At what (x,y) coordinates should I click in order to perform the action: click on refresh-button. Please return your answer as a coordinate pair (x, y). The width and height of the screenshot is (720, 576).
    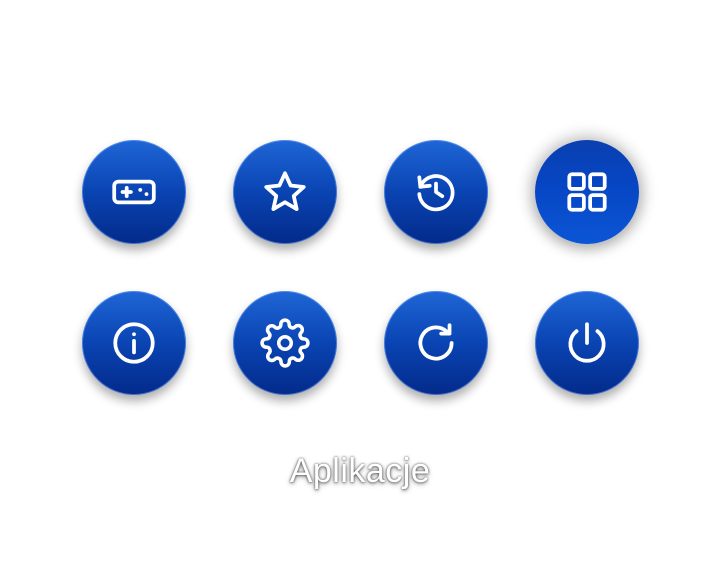
    Looking at the image, I should click on (436, 343).